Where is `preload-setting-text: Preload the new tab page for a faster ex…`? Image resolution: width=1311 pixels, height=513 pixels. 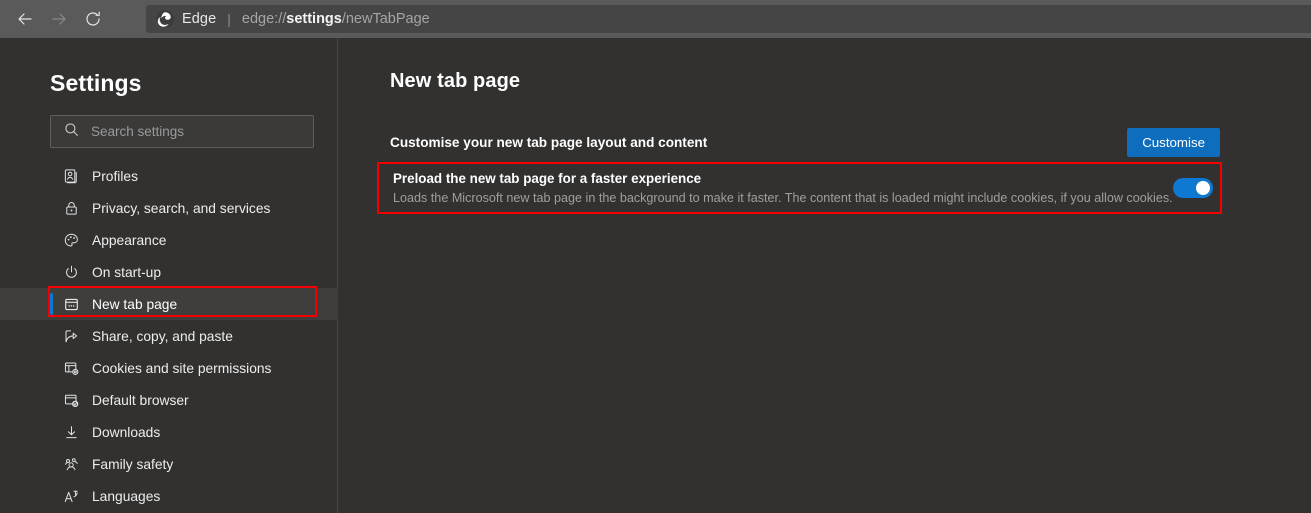
preload-setting-text: Preload the new tab page for a faster ex… is located at coordinates (783, 188).